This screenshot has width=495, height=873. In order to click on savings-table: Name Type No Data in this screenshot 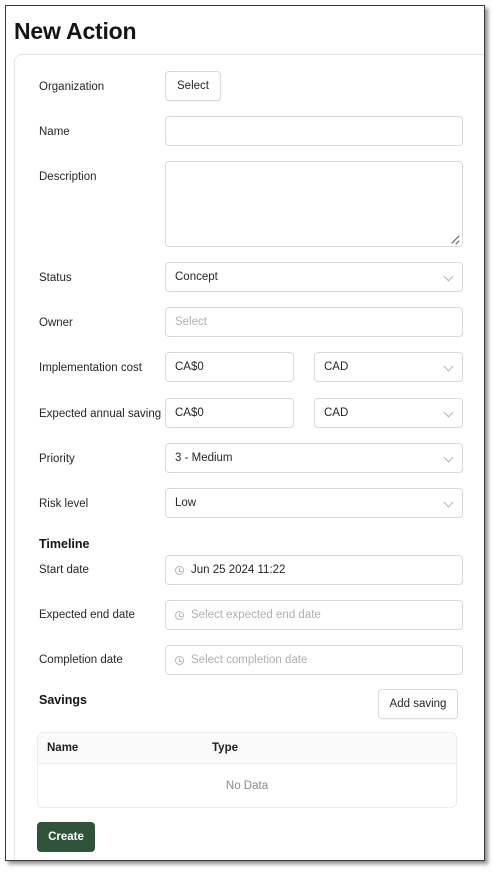, I will do `click(247, 770)`.